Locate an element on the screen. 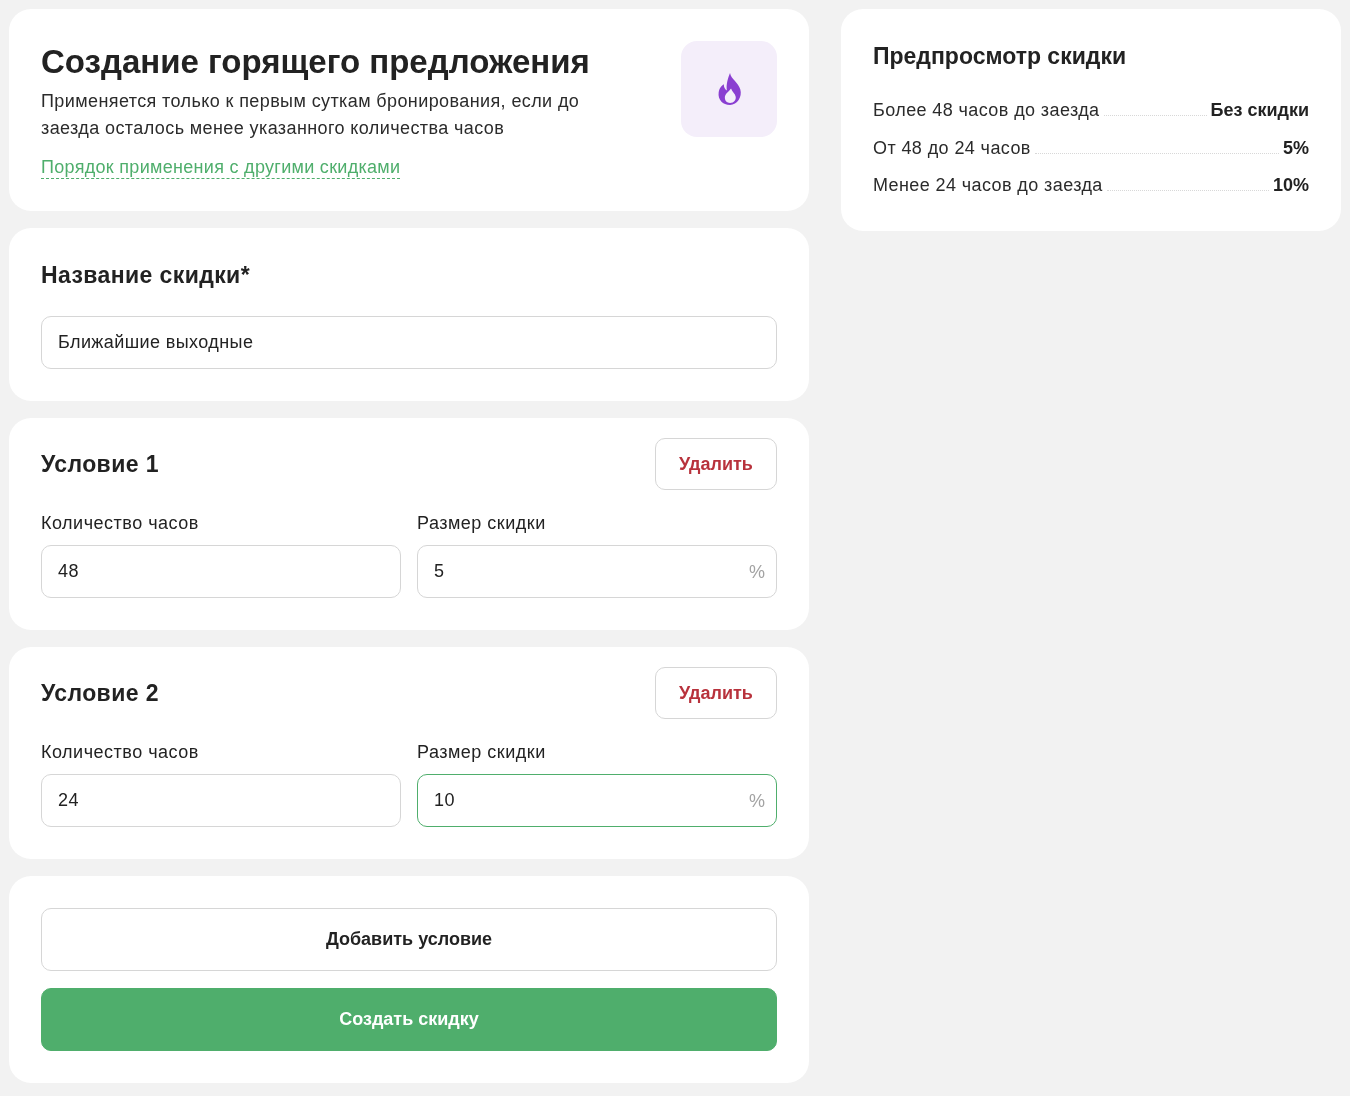  preview-row-value: Без скидки is located at coordinates (1259, 110).